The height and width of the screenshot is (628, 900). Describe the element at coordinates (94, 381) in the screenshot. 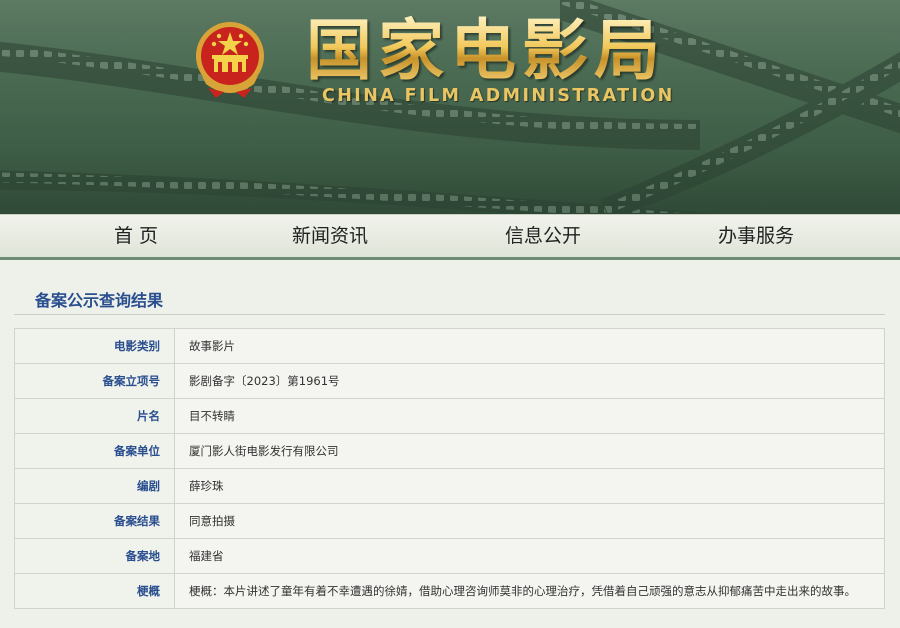

I see `row-label-filing-number: 备案立项号` at that location.